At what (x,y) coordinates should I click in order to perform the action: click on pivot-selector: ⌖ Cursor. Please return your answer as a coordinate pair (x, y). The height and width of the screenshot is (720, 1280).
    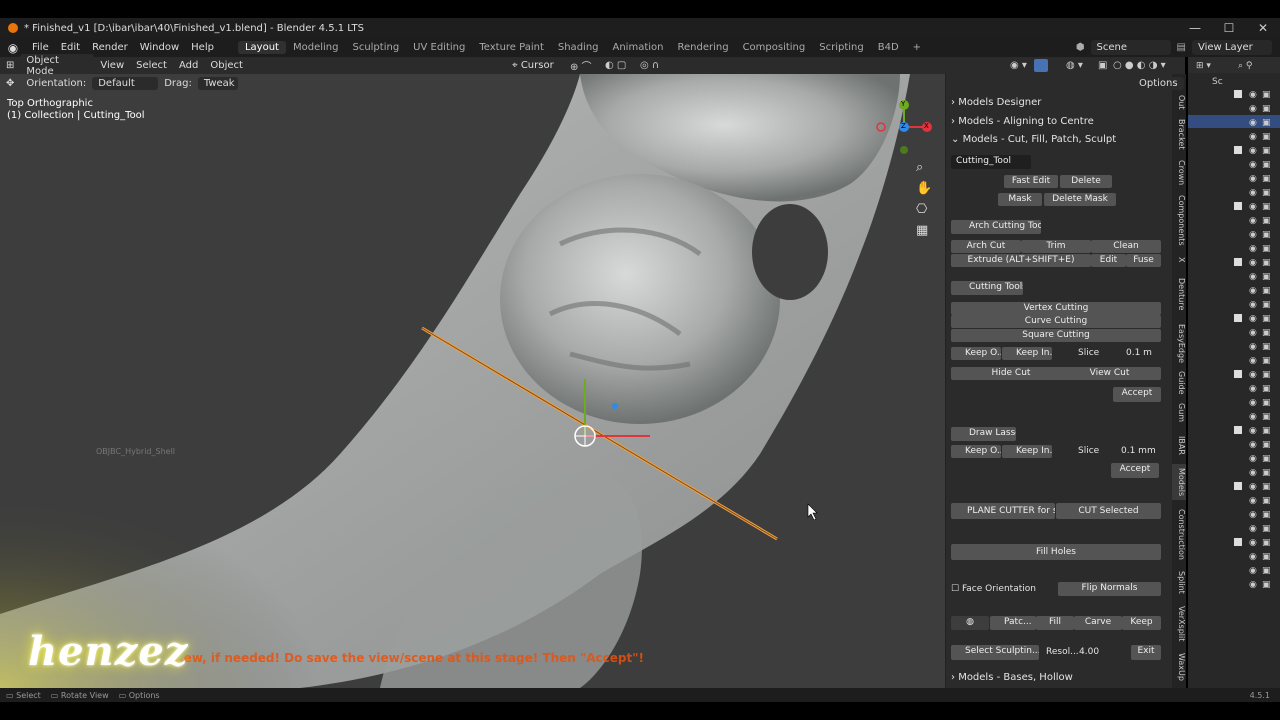
    Looking at the image, I should click on (533, 65).